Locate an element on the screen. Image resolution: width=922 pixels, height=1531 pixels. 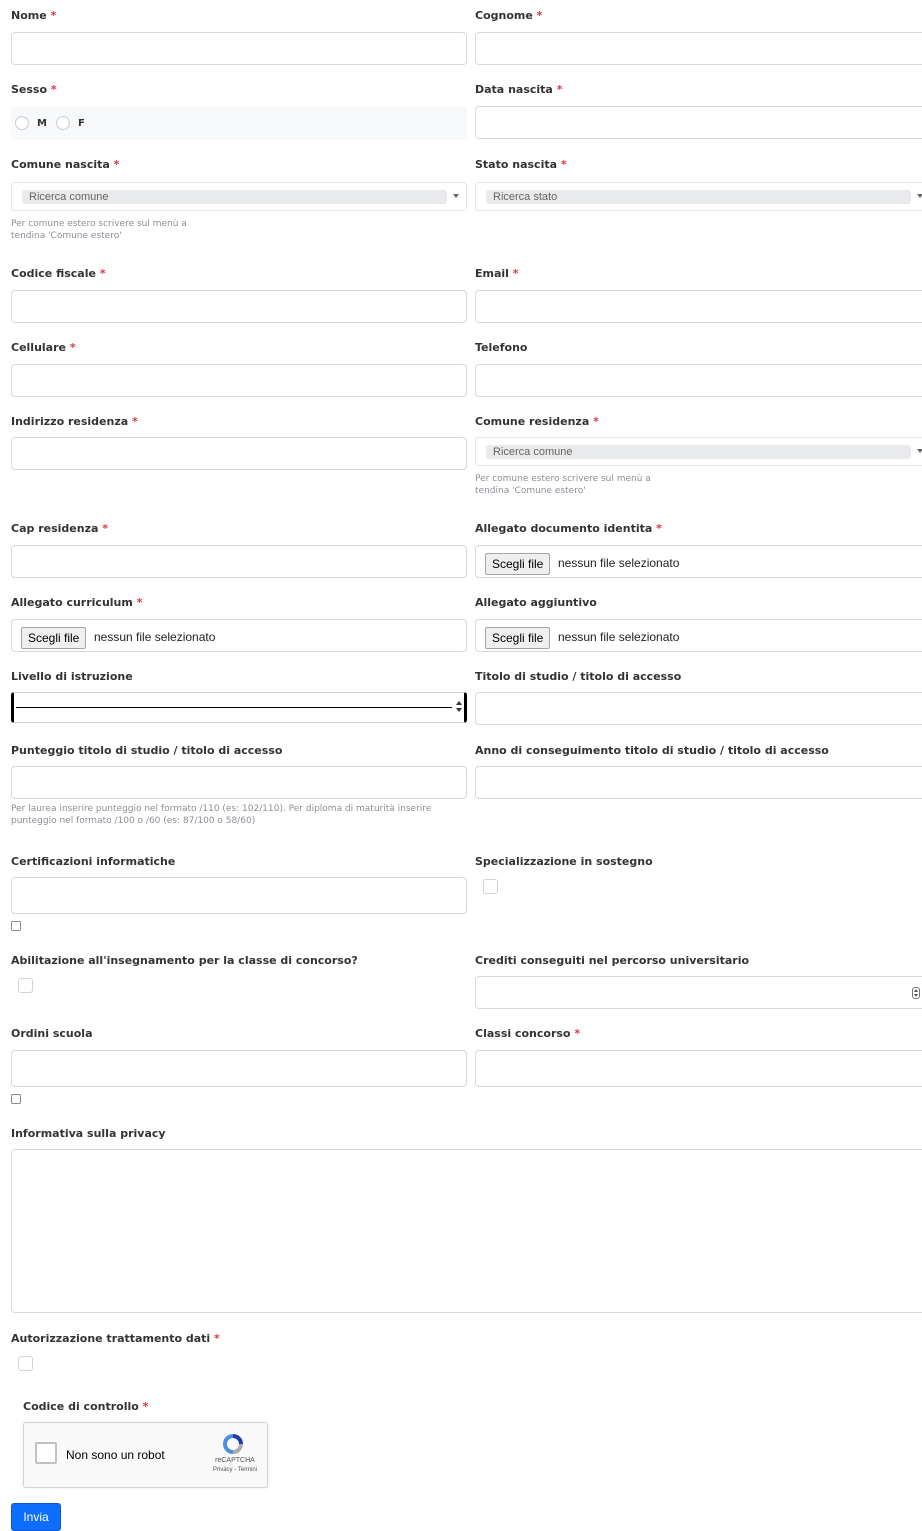
sesso-f-radio is located at coordinates (63, 123).